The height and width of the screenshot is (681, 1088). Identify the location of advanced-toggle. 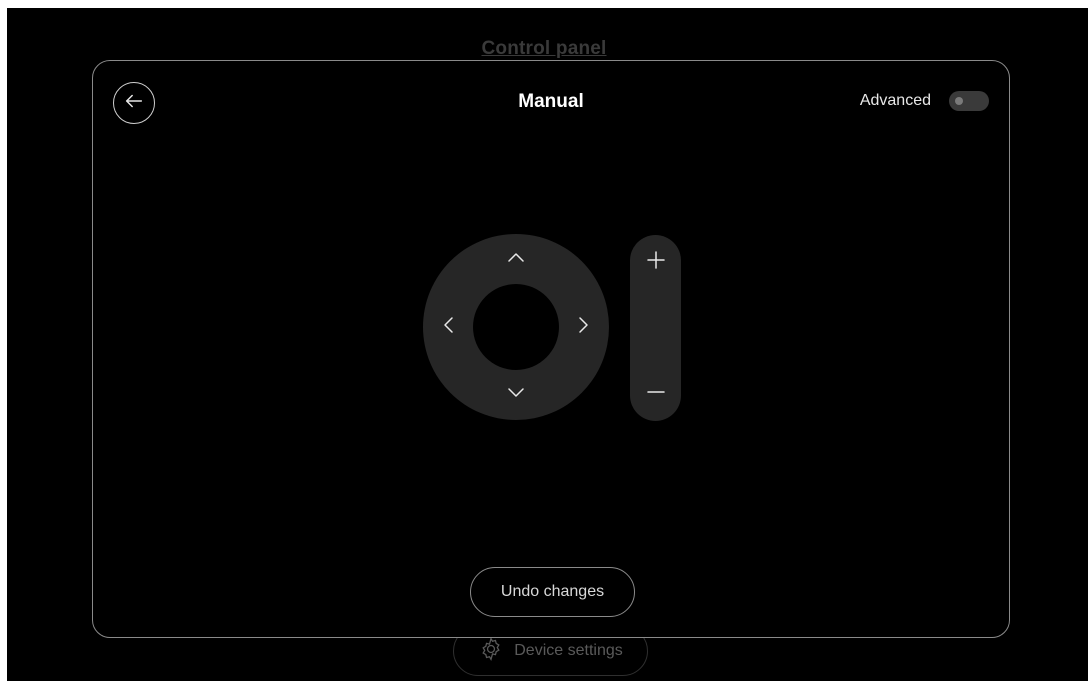
(969, 101).